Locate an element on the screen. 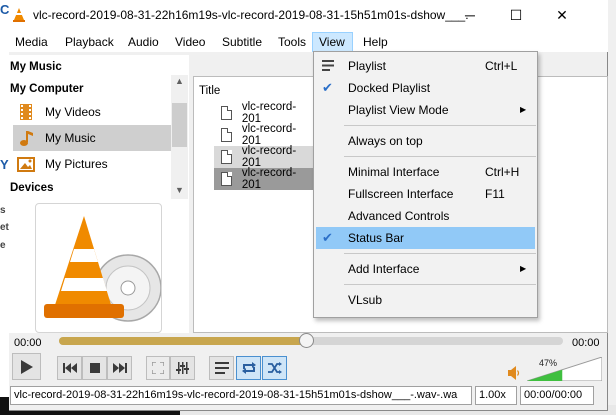 The image size is (616, 415). menu-item-label: Minimal Interface is located at coordinates (394, 172).